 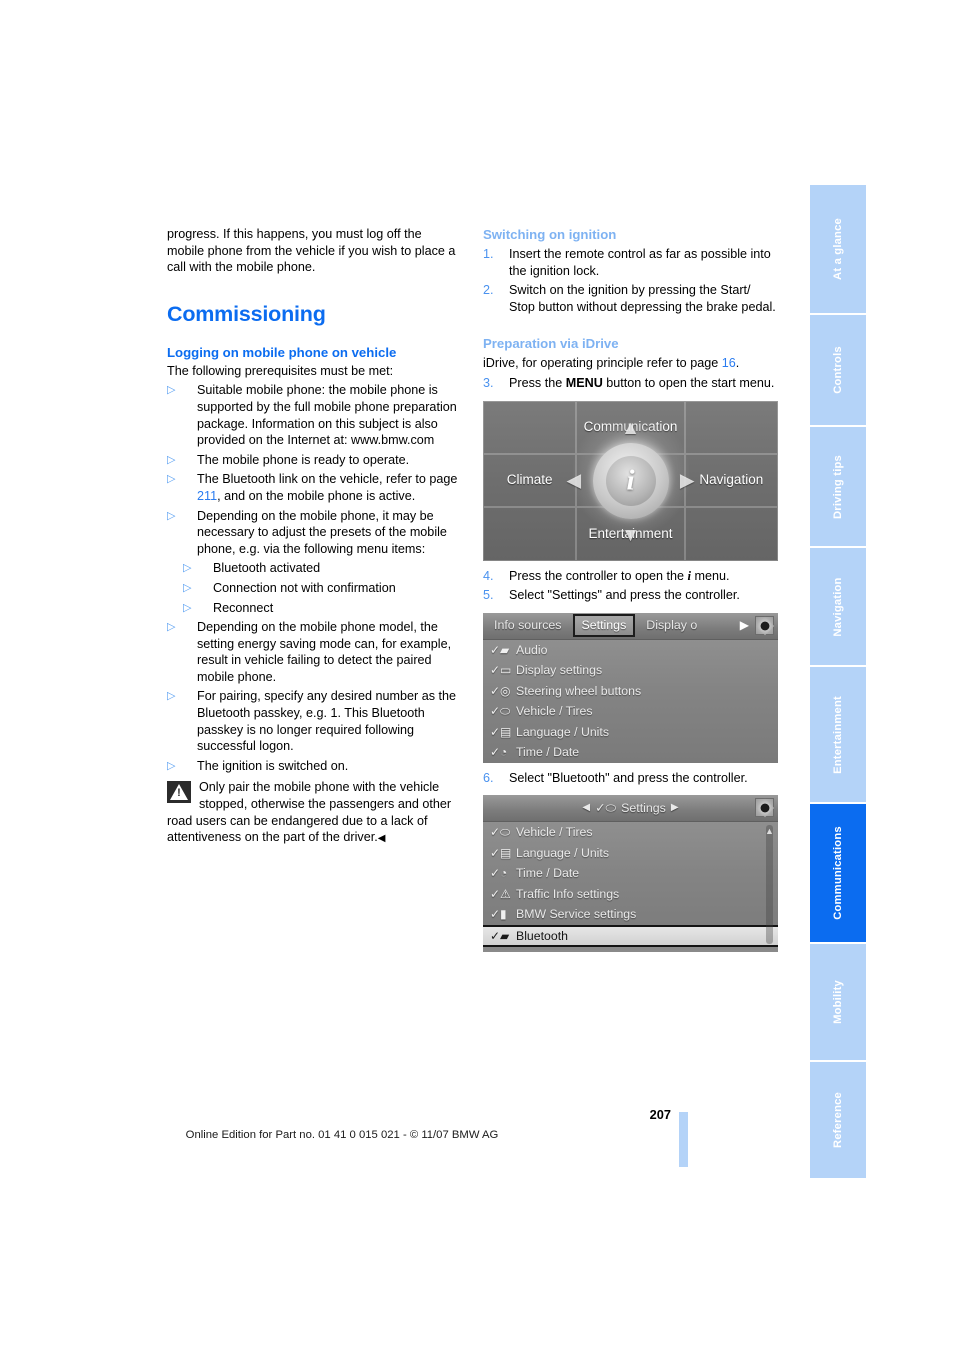 I want to click on check-vehicle-icon: ✓⬭, so click(x=606, y=808).